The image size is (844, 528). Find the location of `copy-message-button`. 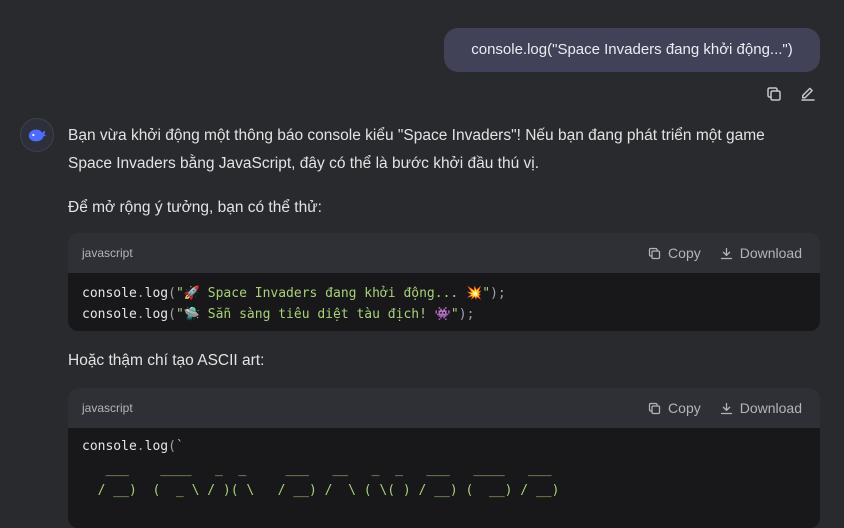

copy-message-button is located at coordinates (774, 94).